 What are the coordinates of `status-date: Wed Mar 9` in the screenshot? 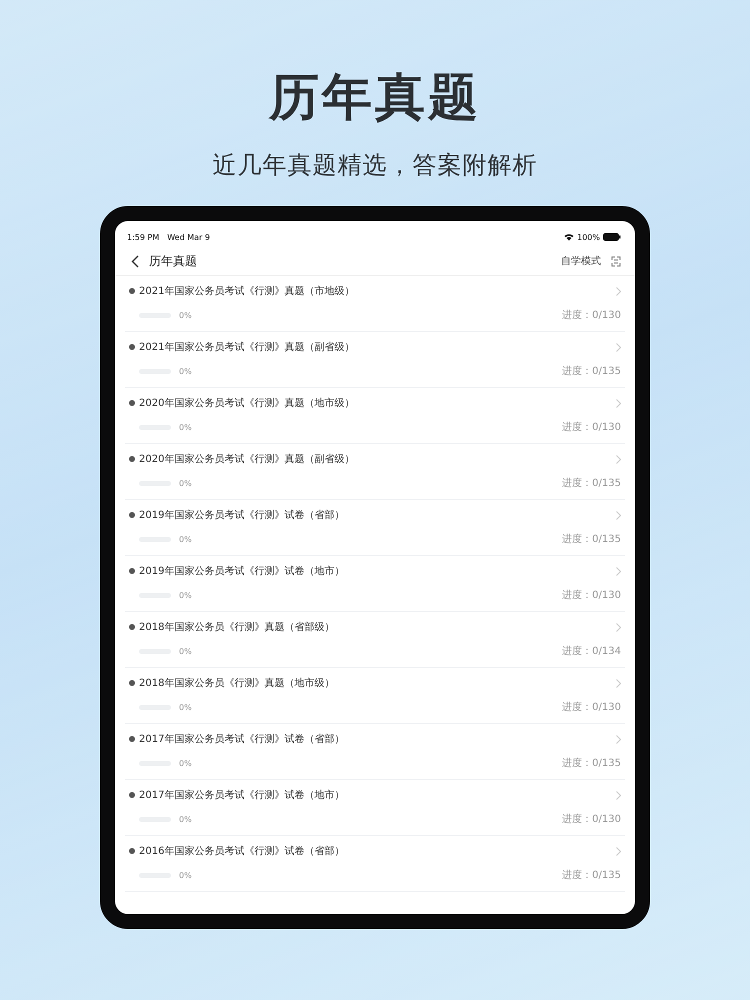 It's located at (188, 237).